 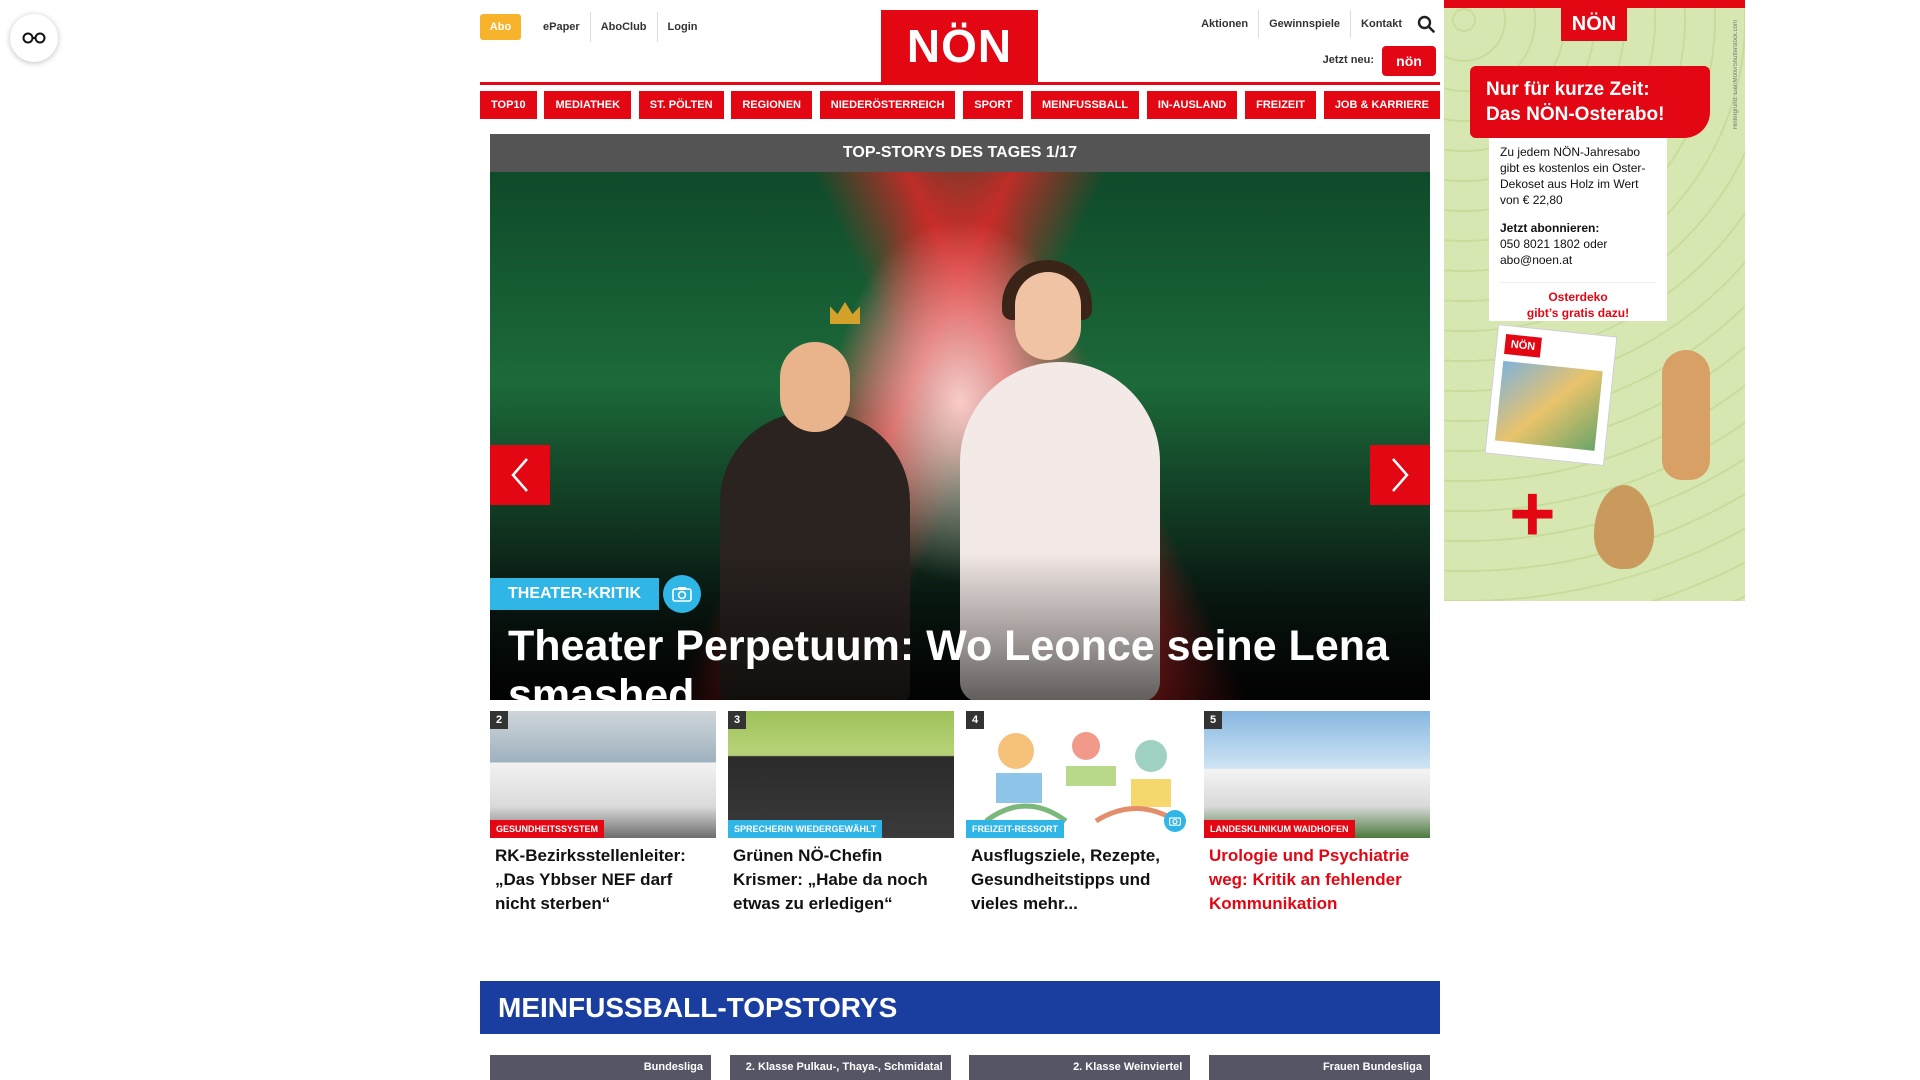 I want to click on reader-mode-button, so click(x=34, y=38).